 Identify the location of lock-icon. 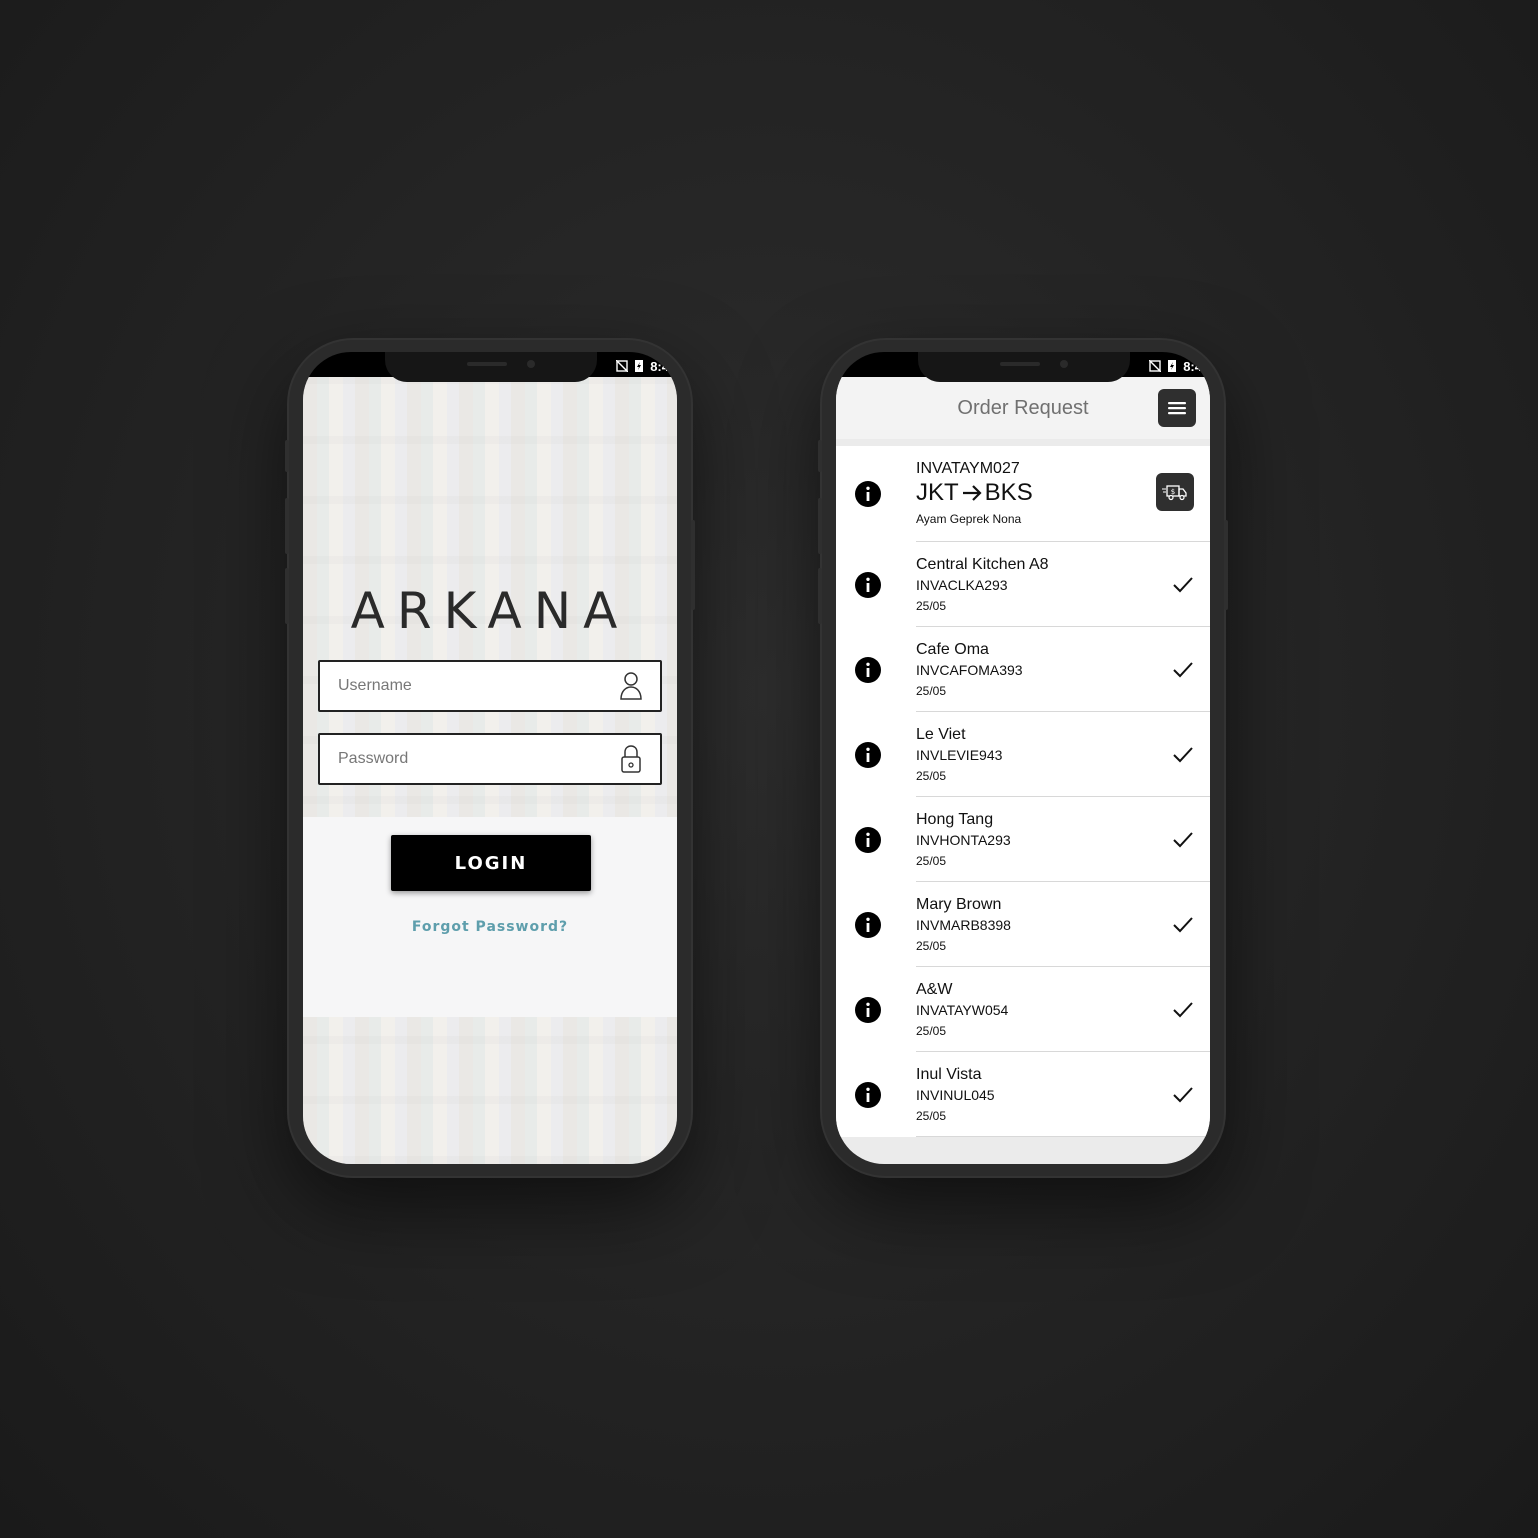
(631, 759).